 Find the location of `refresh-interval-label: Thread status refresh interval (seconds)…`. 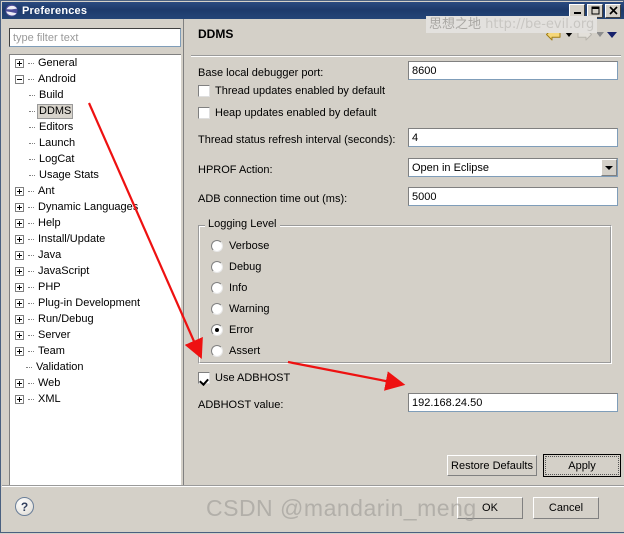

refresh-interval-label: Thread status refresh interval (seconds)… is located at coordinates (297, 140).